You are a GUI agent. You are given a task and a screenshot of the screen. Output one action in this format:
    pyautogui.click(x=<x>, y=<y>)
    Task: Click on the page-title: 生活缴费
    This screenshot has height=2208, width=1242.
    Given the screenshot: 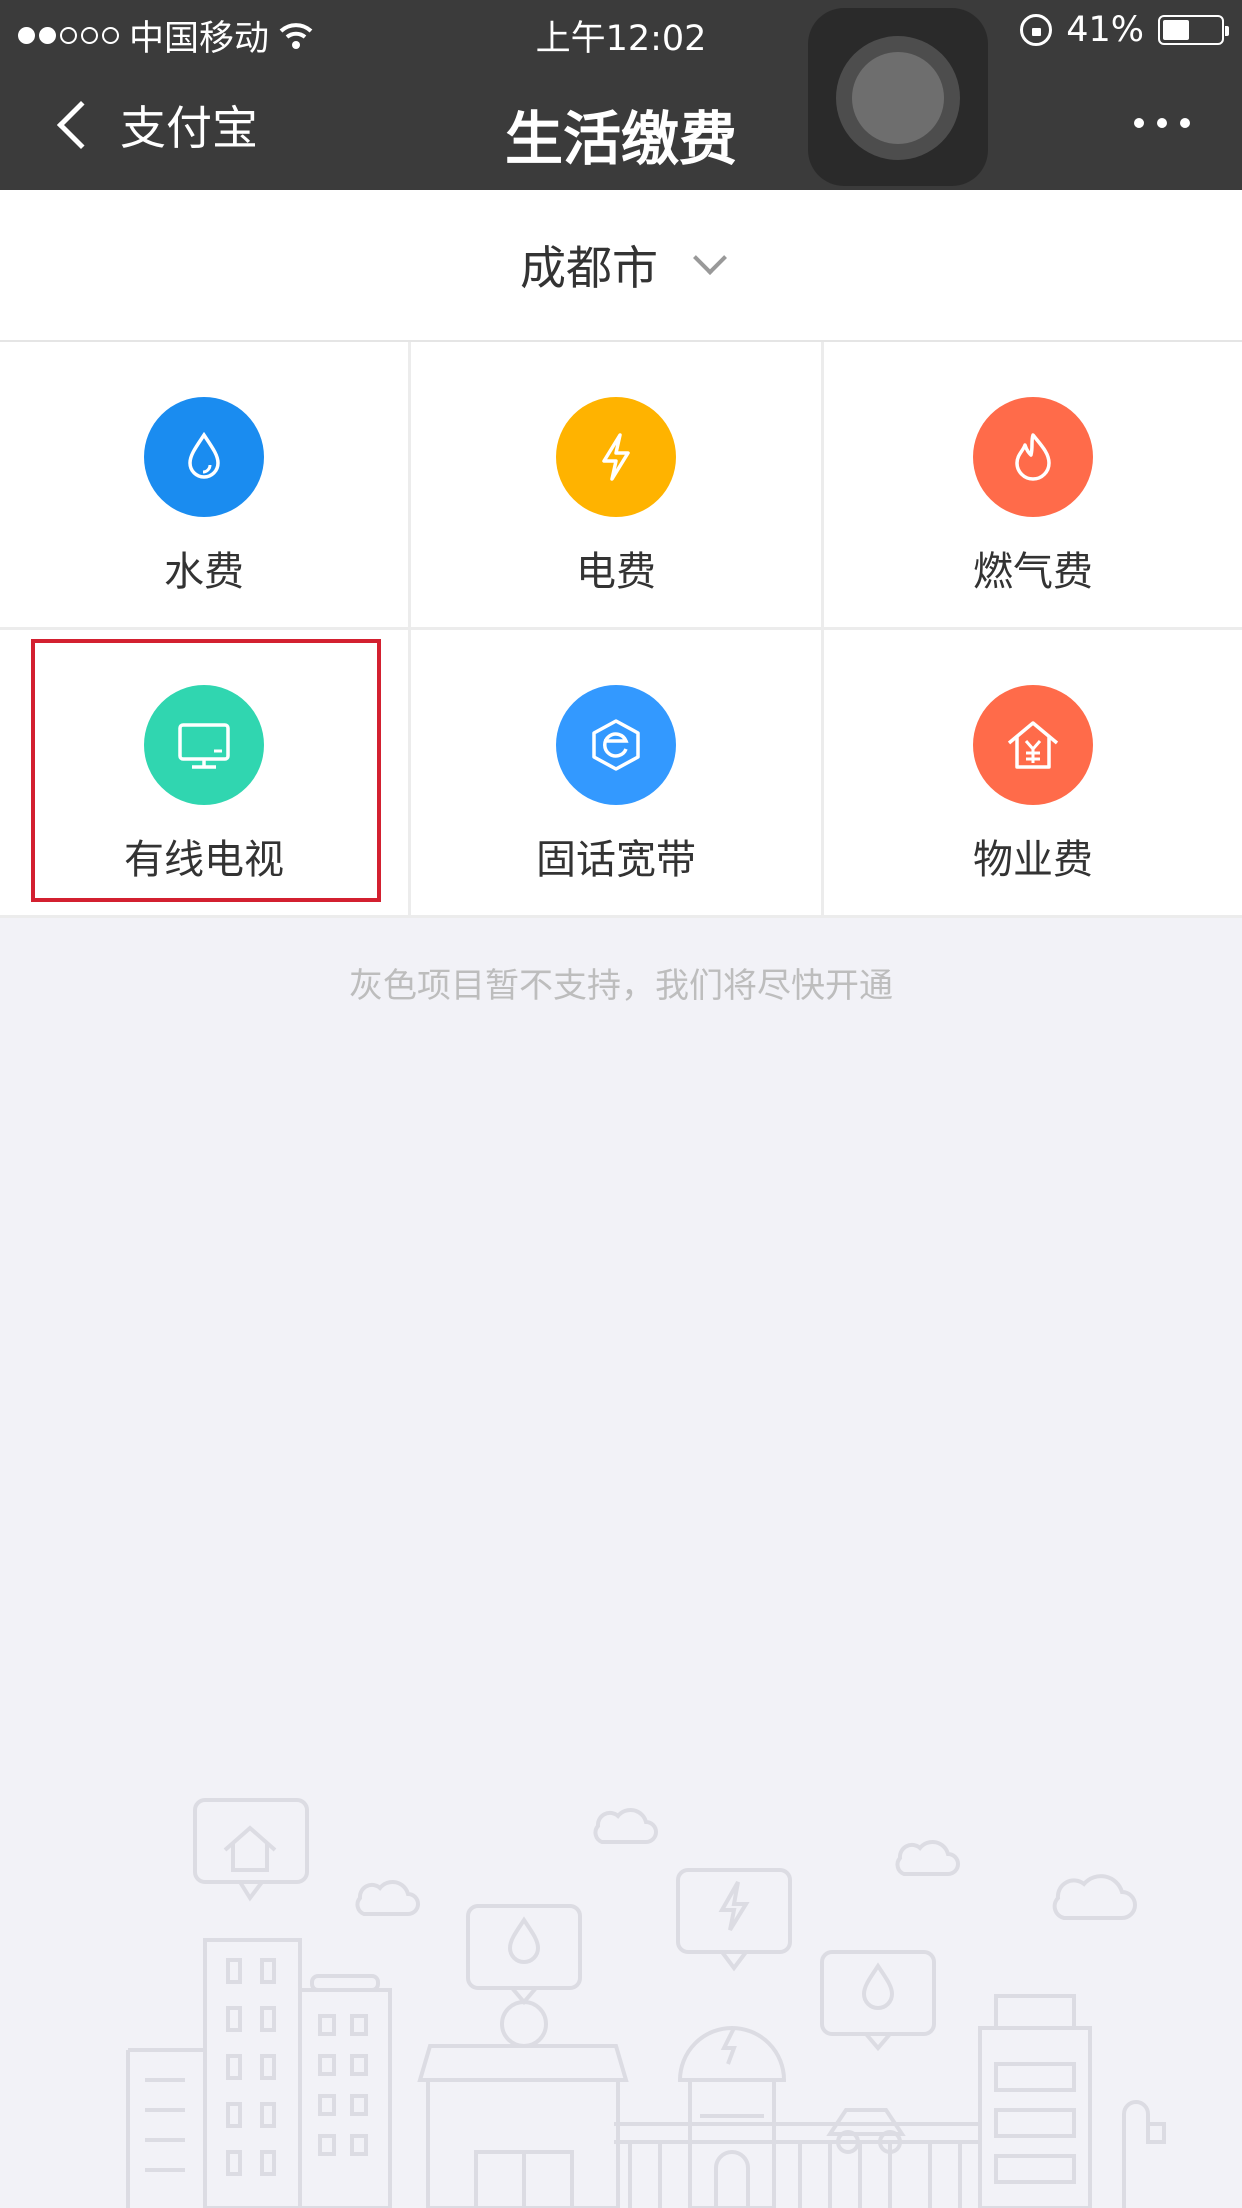 What is the action you would take?
    pyautogui.click(x=620, y=139)
    